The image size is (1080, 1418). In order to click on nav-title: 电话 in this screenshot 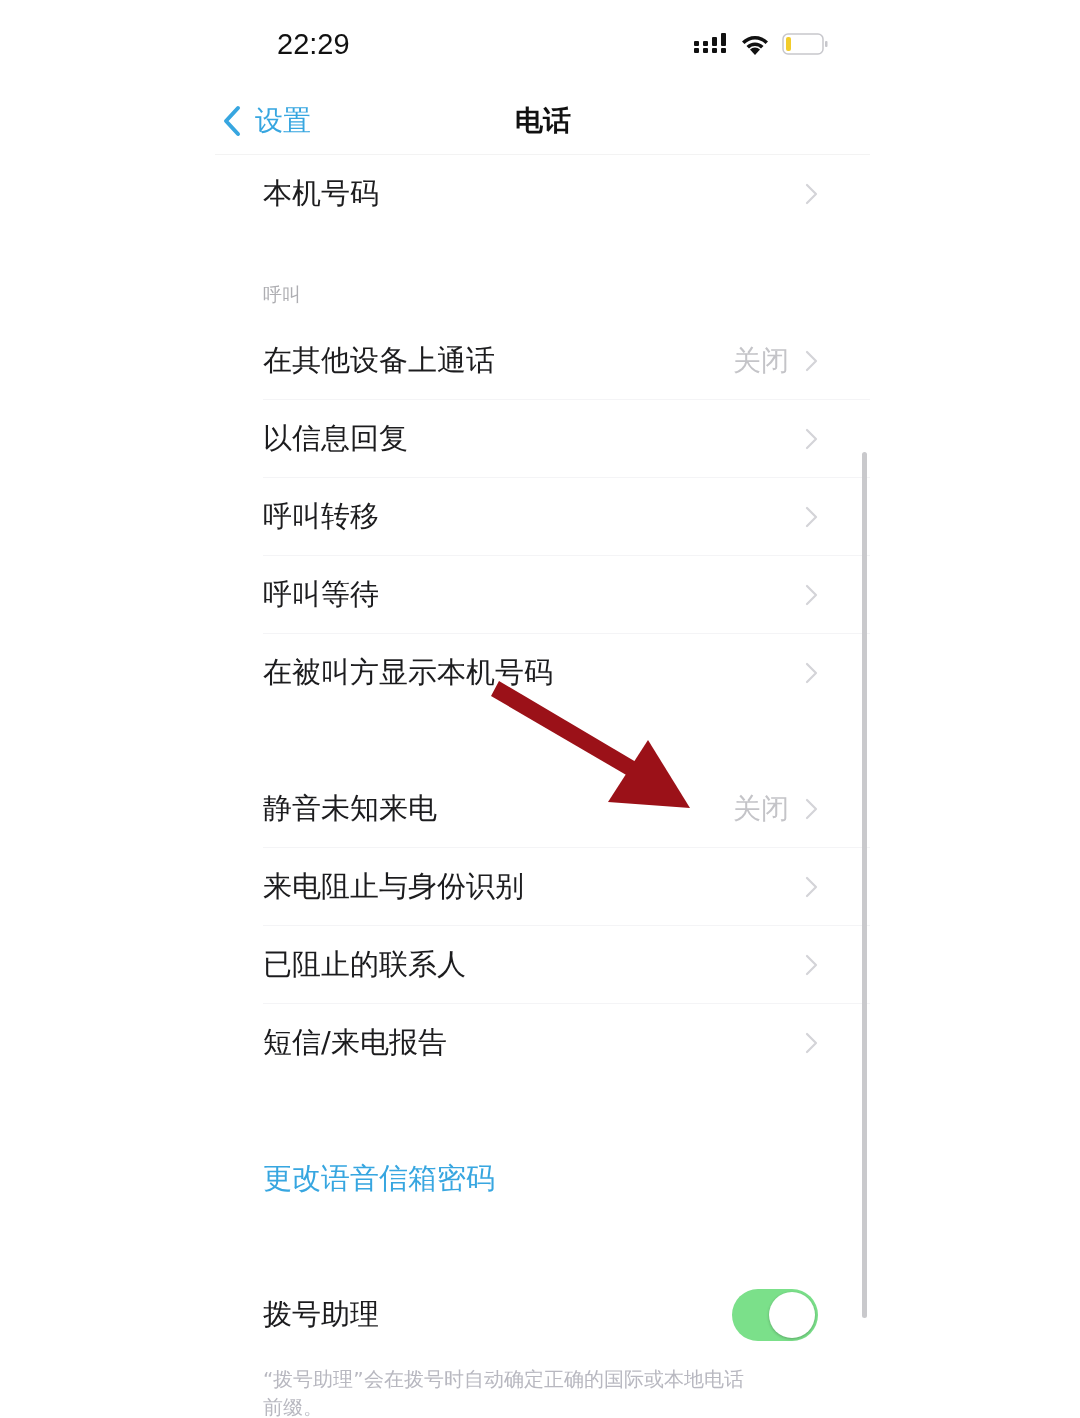, I will do `click(542, 120)`.